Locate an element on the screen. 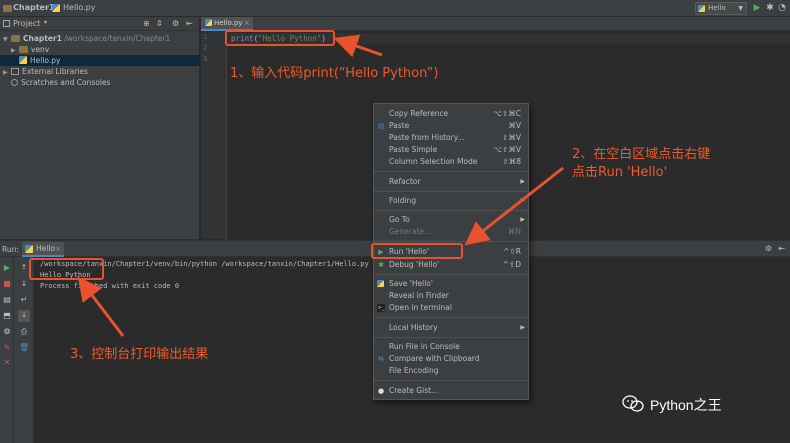 The height and width of the screenshot is (443, 790). annotation-step1: 1、输入代码print(“Hello Python”) is located at coordinates (334, 73).